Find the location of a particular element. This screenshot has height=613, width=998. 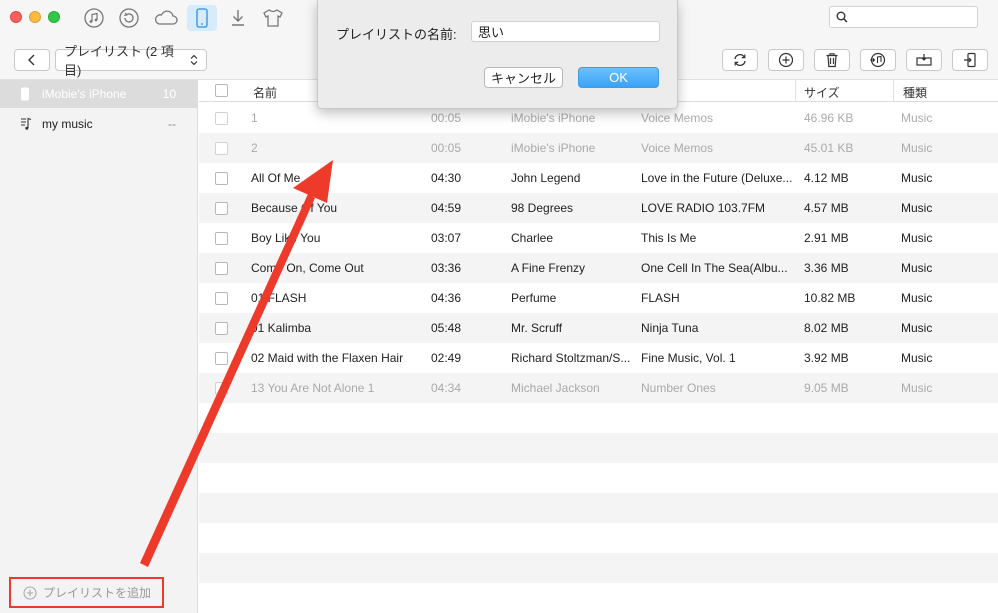

zoom-window-button is located at coordinates (54, 17).